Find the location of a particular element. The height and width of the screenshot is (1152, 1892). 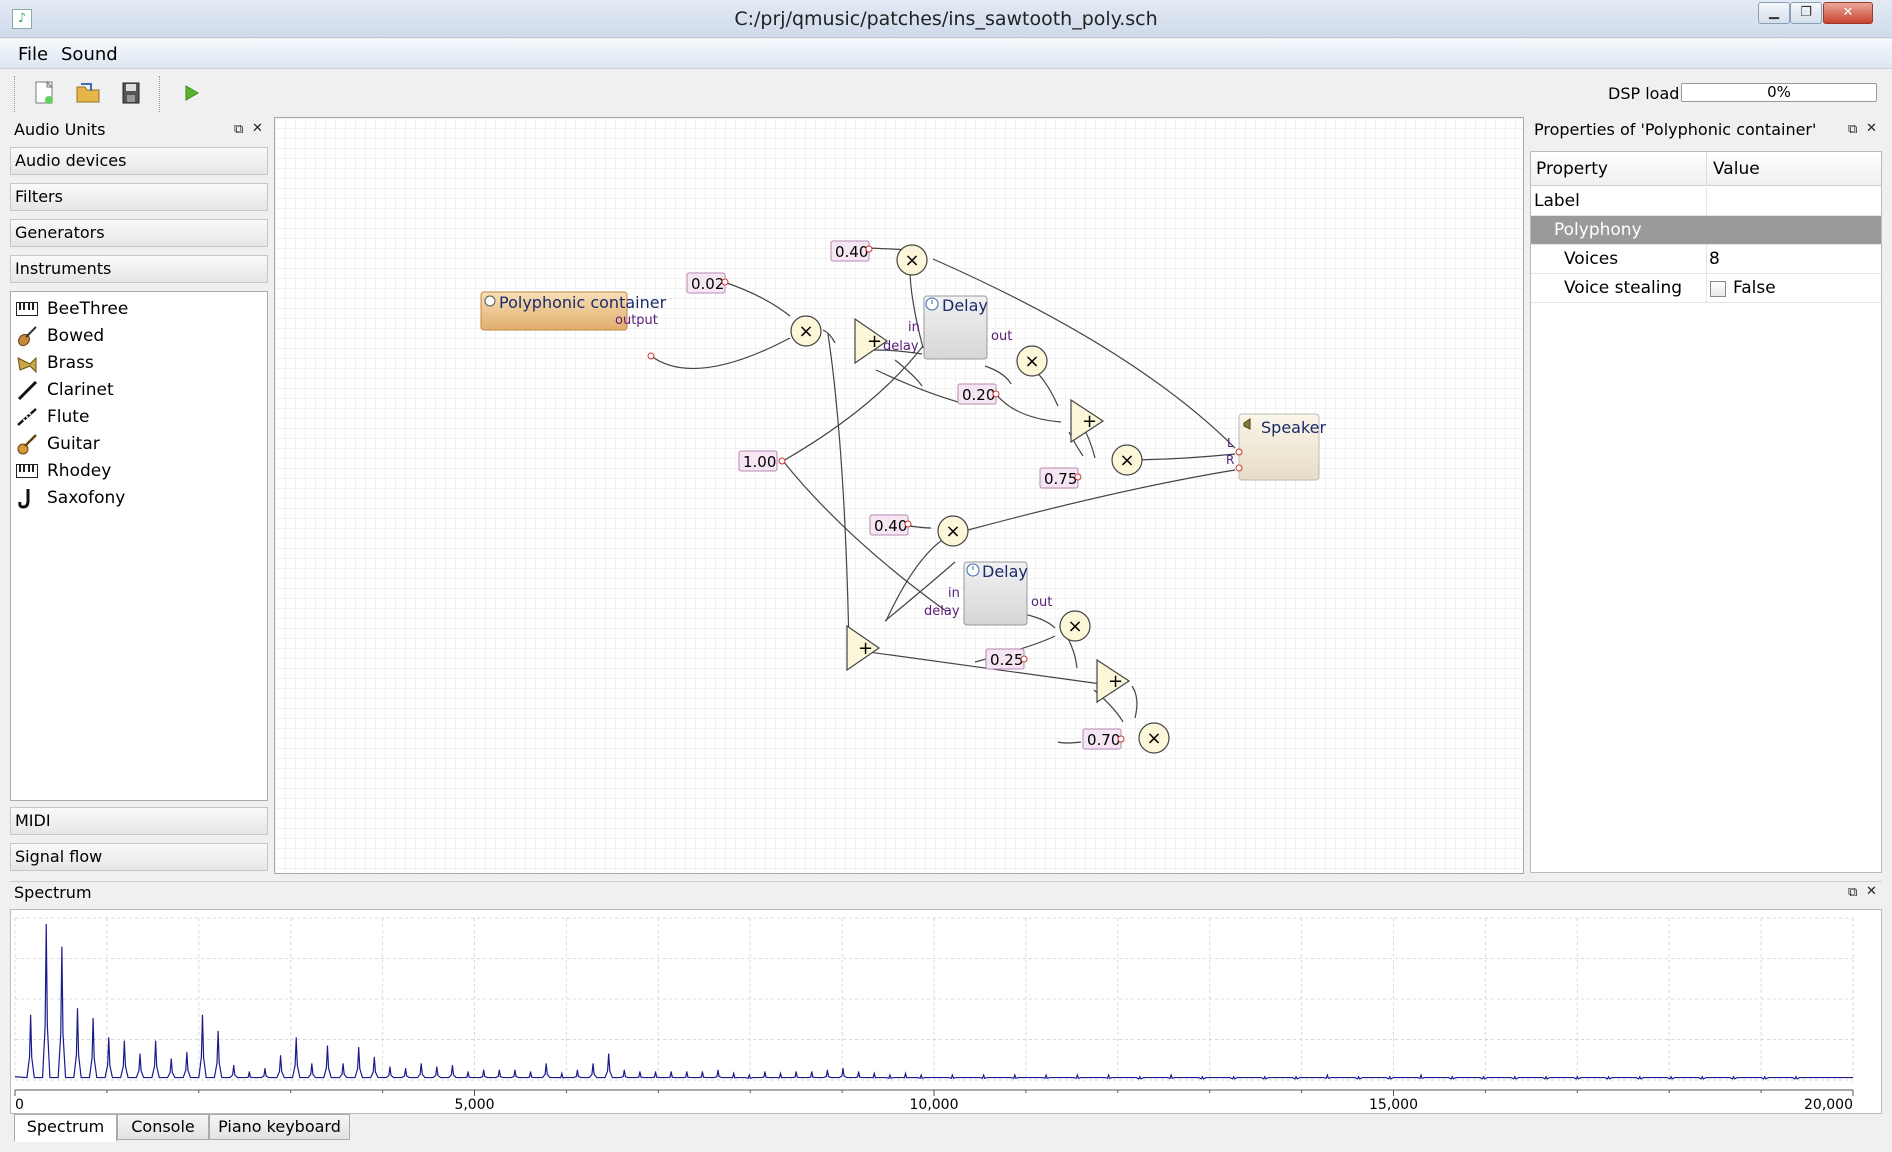

delay-label: Delay is located at coordinates (965, 305).